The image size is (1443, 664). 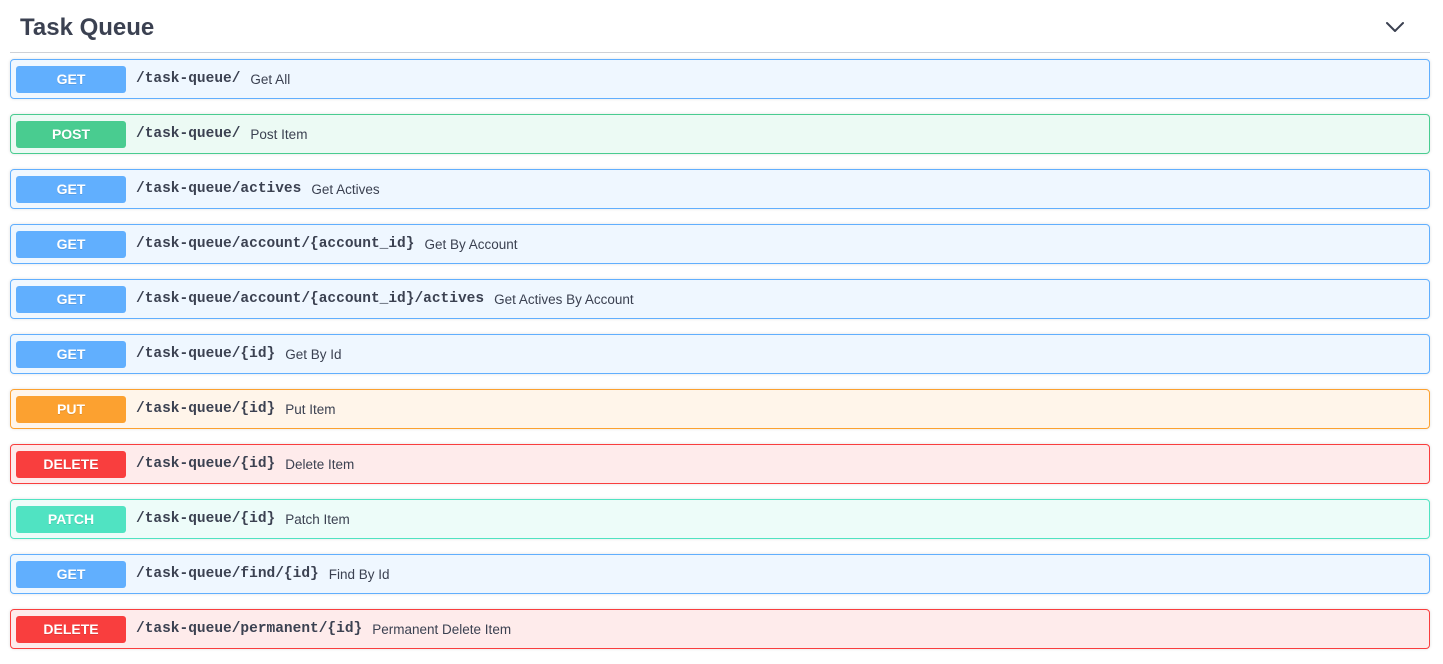 What do you see at coordinates (720, 574) in the screenshot?
I see `operation-row: GET /task-queue/find/{id} Find By Id` at bounding box center [720, 574].